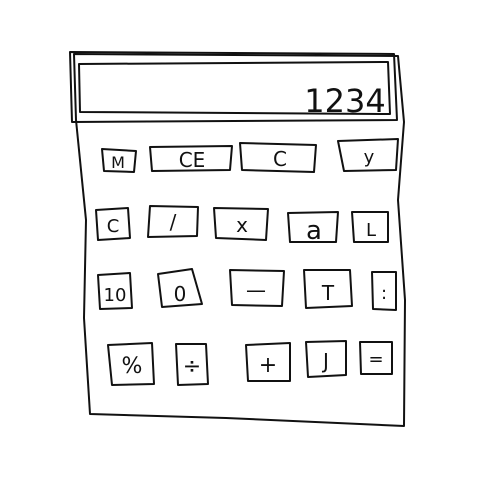 Image resolution: width=480 pixels, height=480 pixels. I want to click on key-x: x, so click(241, 224).